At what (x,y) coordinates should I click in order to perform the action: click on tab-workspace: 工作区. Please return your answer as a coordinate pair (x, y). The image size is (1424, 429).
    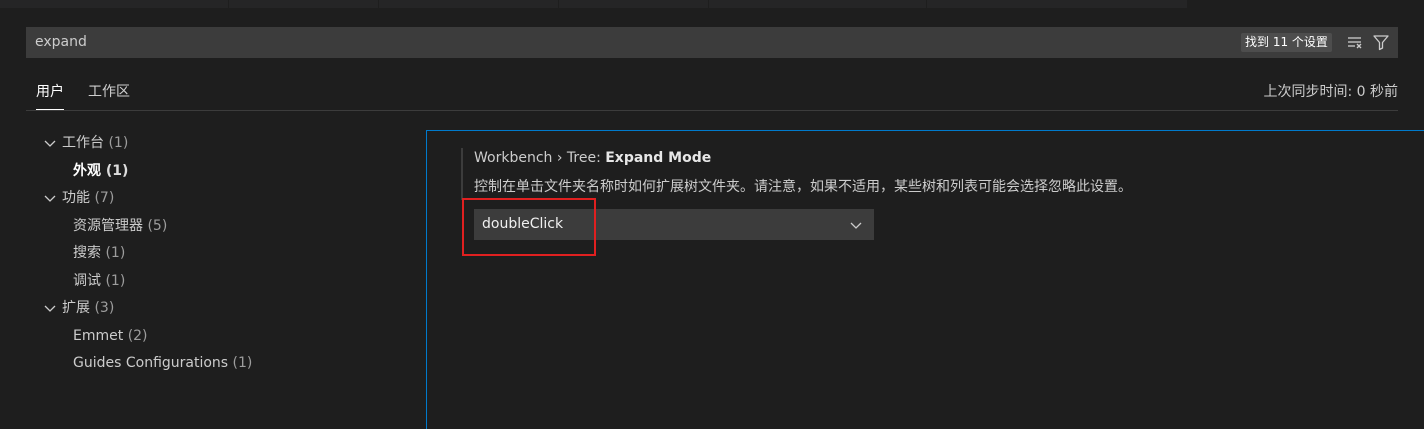
    Looking at the image, I should click on (109, 92).